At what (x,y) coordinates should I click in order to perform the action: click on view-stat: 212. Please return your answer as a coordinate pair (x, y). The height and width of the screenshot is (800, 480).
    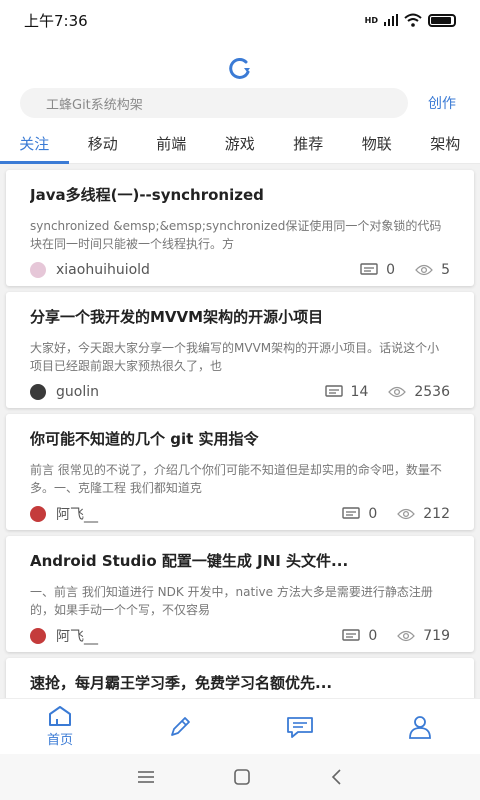
    Looking at the image, I should click on (423, 514).